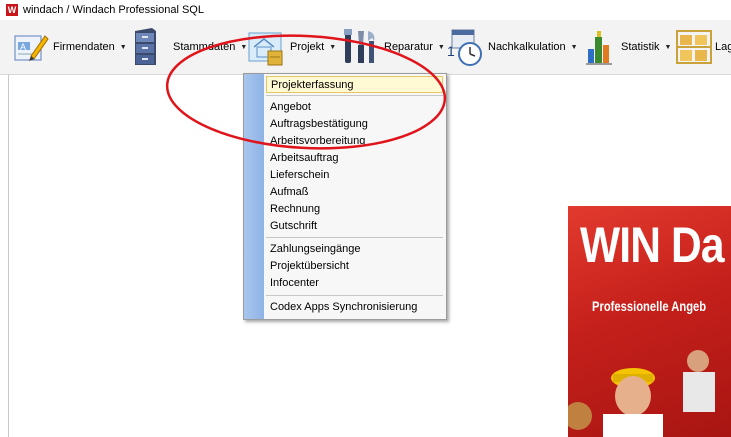  I want to click on toolbar-nachkalkulation-button: 1 Nachkalkulation ▼, so click(512, 47).